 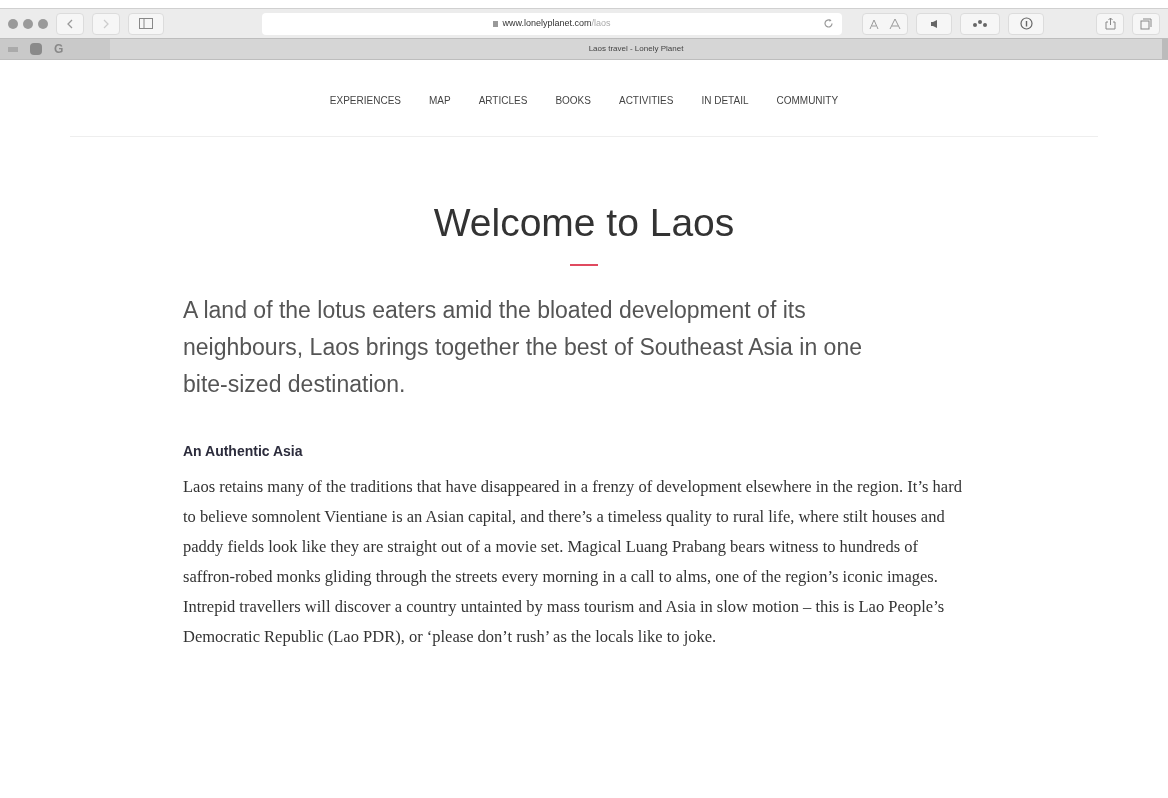 What do you see at coordinates (440, 100) in the screenshot?
I see `nav-link: MAP` at bounding box center [440, 100].